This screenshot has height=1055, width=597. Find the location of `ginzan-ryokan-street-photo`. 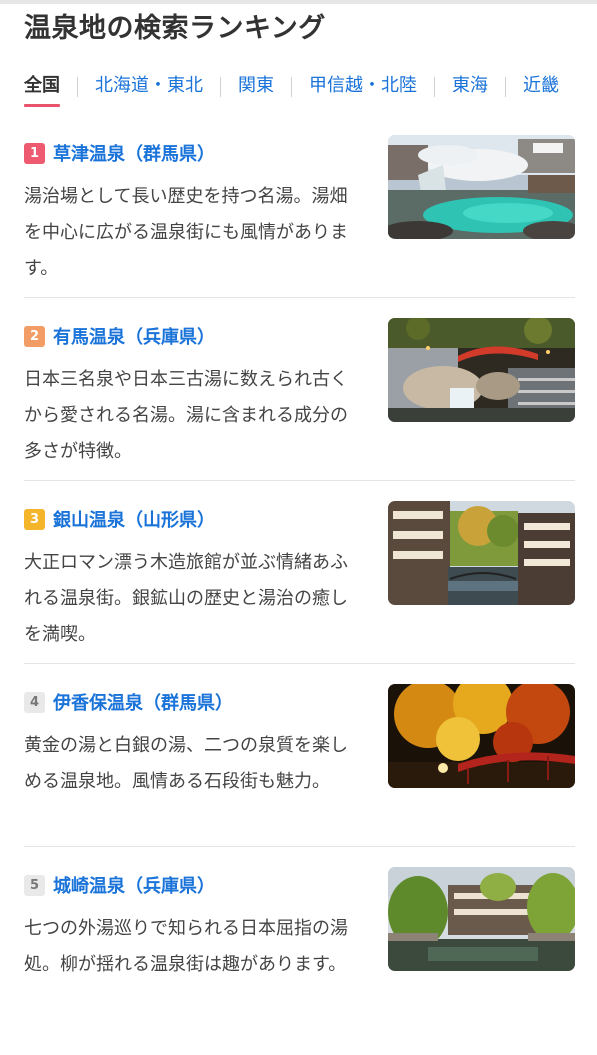

ginzan-ryokan-street-photo is located at coordinates (481, 553).